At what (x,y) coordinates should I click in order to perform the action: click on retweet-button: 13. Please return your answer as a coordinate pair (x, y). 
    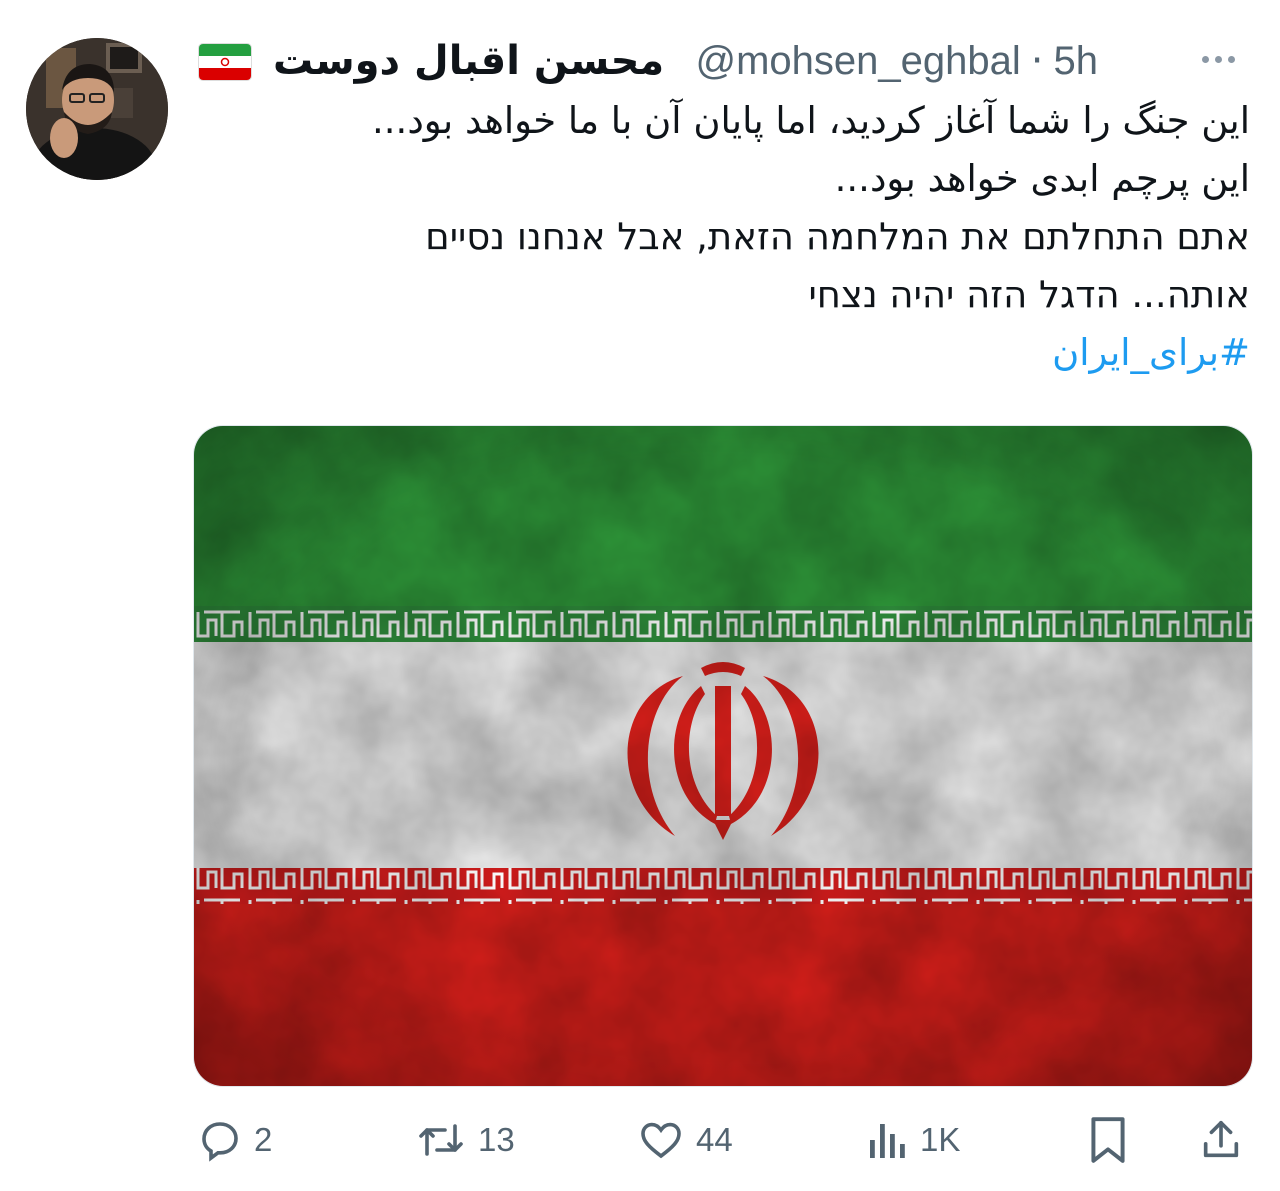
    Looking at the image, I should click on (464, 1140).